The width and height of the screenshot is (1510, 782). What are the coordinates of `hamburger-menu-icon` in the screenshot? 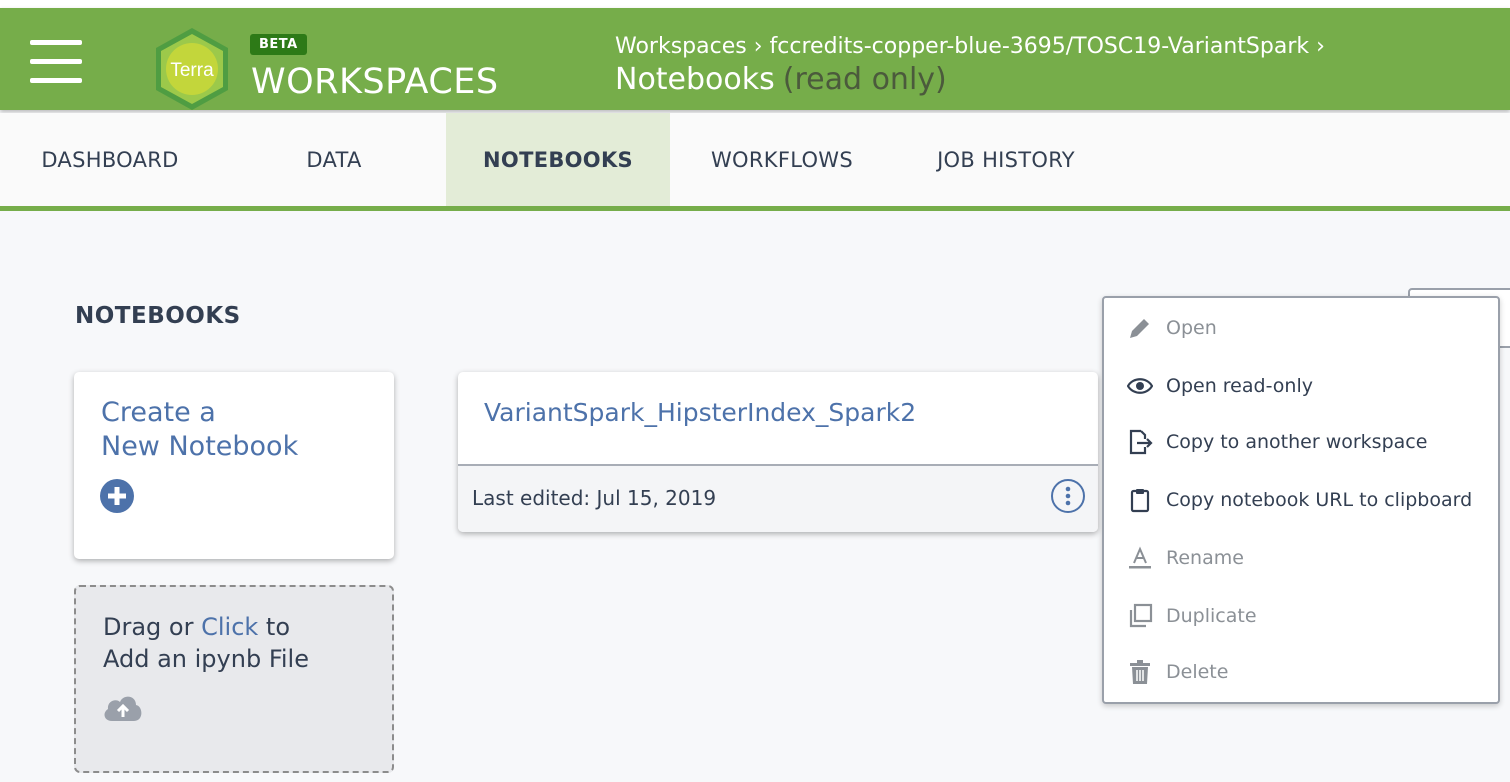 It's located at (56, 62).